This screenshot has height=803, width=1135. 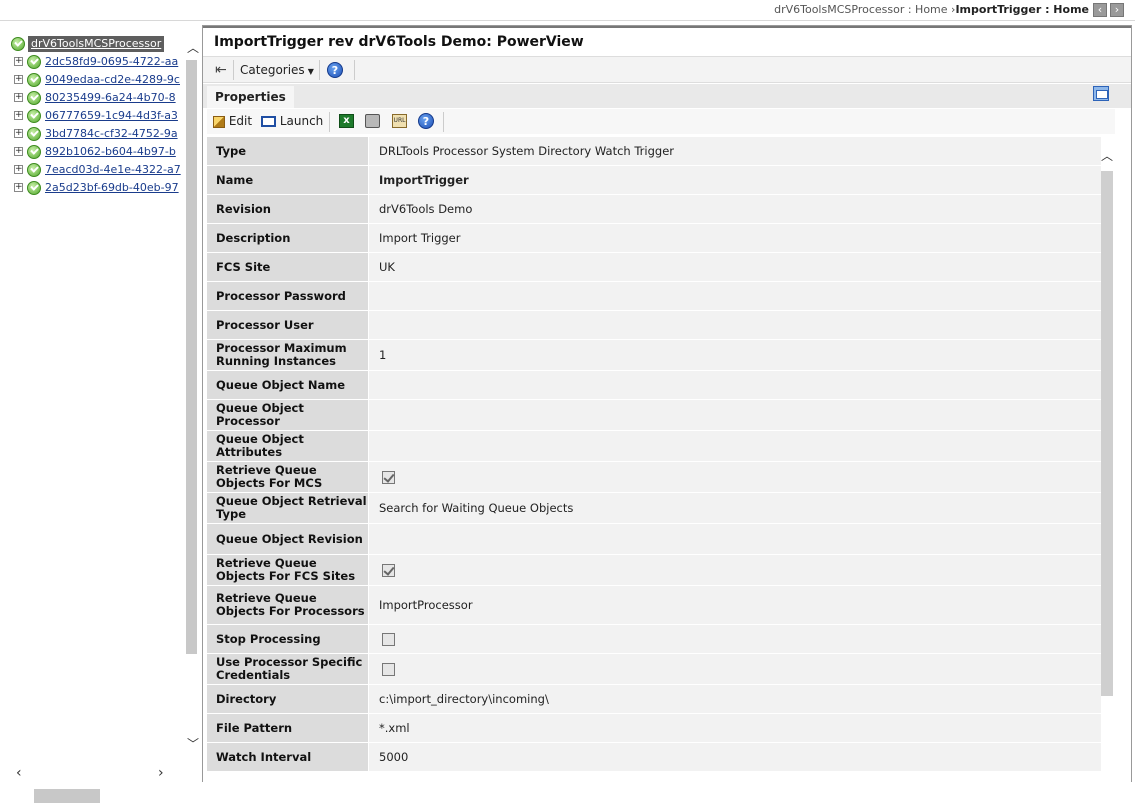 I want to click on categories-label: Categories, so click(x=272, y=70).